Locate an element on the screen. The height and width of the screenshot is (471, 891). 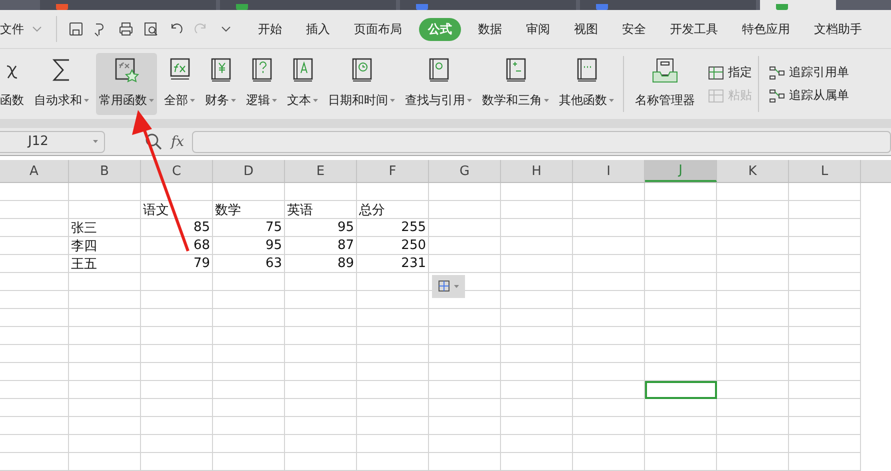
ribbon-button: 常用函数 is located at coordinates (126, 84).